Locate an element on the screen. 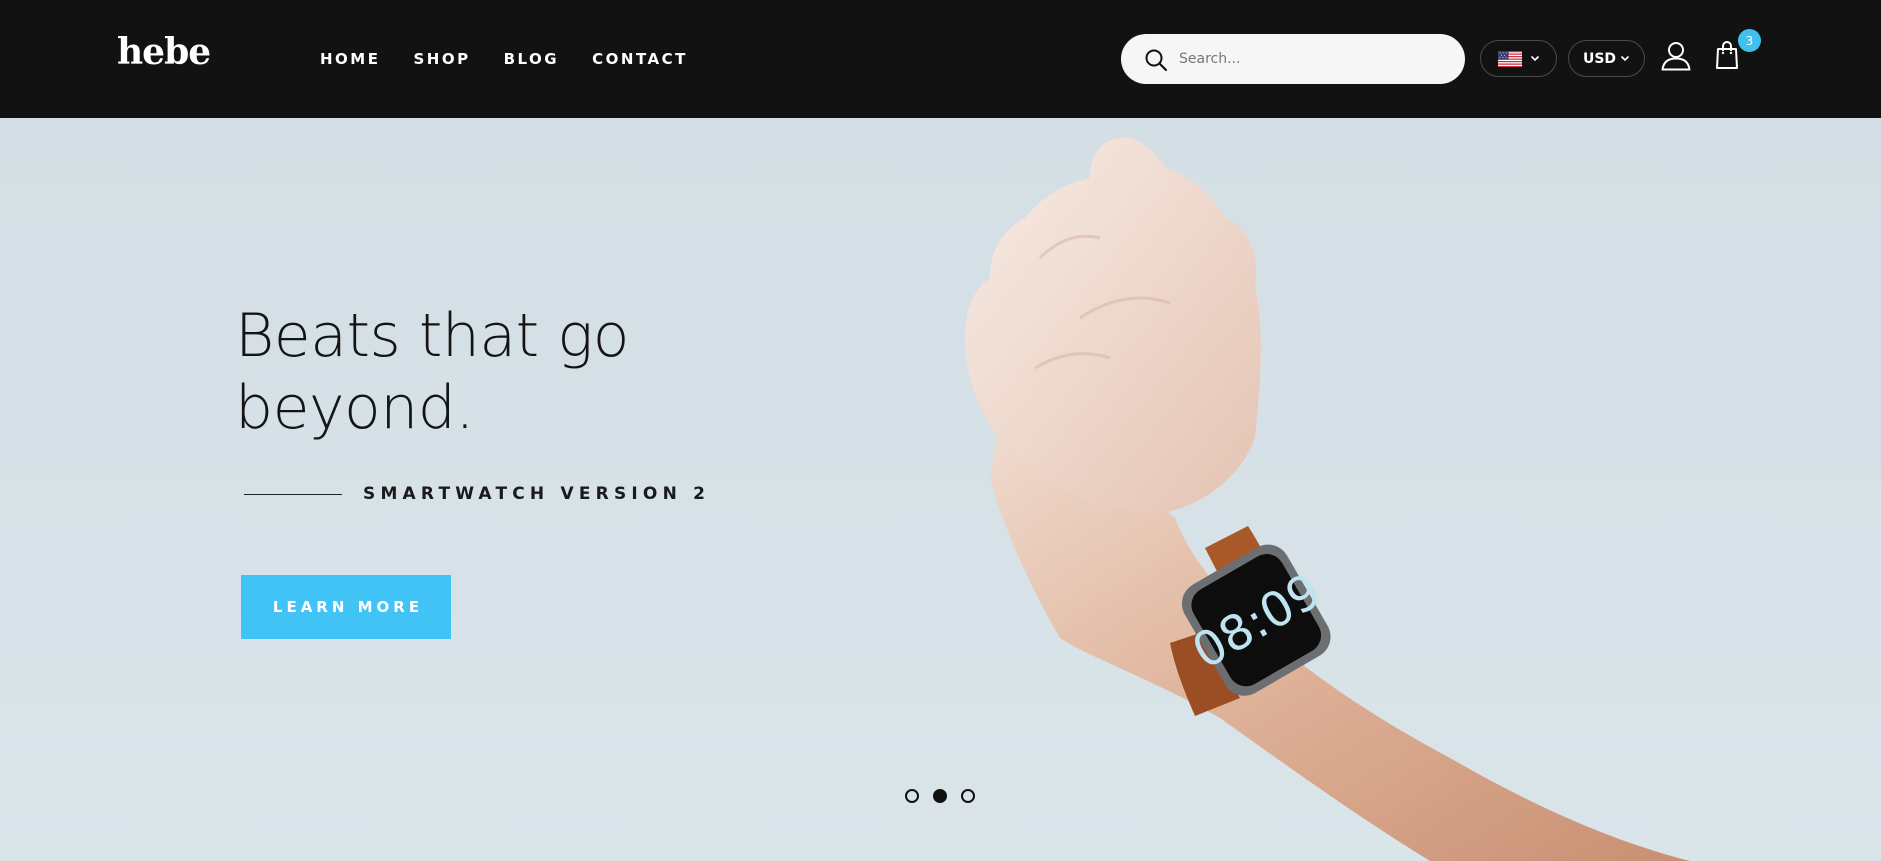  learn-more-button: LEARN MORE is located at coordinates (346, 607).